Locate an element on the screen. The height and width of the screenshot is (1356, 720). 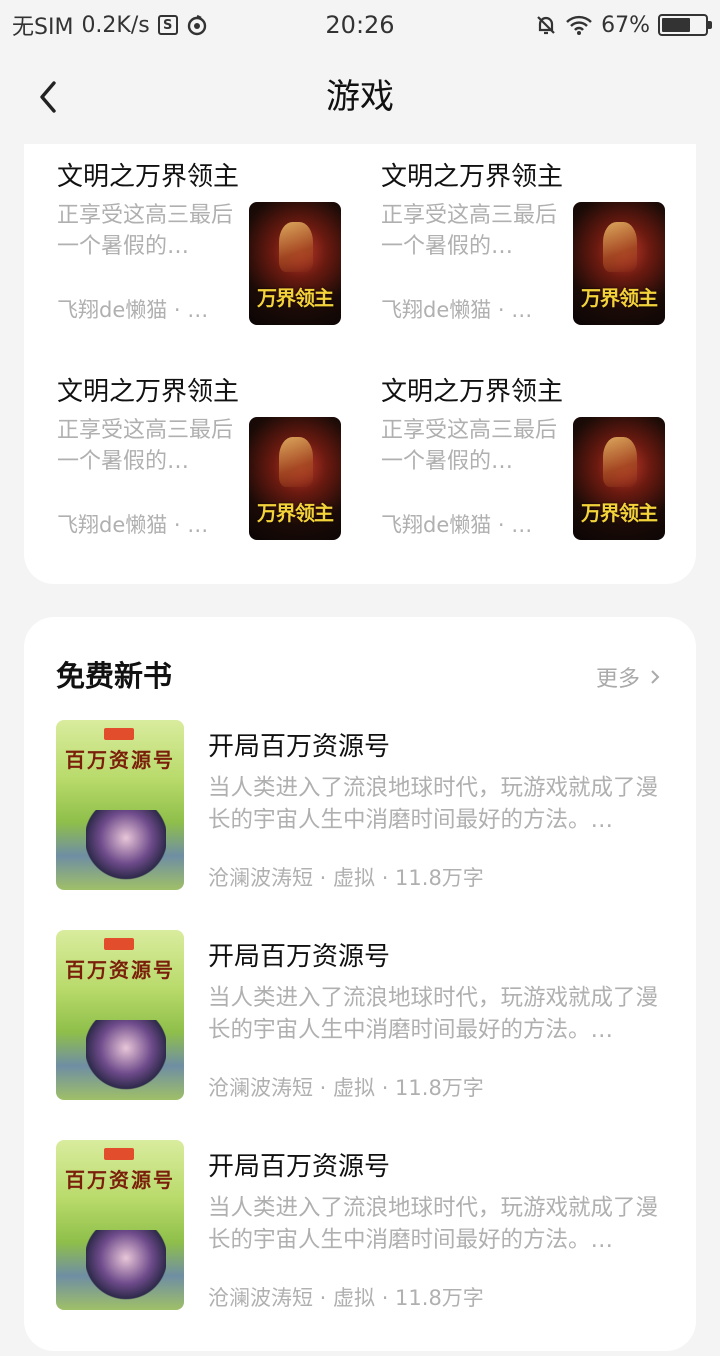
mute-bell-icon is located at coordinates (546, 25).